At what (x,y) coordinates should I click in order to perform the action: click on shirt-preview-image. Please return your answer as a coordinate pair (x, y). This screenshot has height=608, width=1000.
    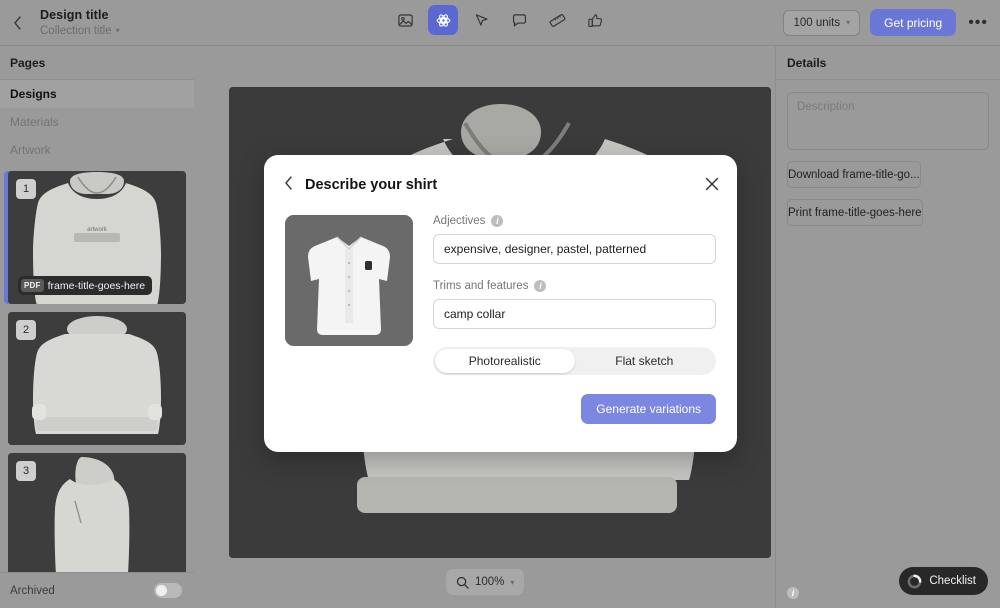
    Looking at the image, I should click on (349, 280).